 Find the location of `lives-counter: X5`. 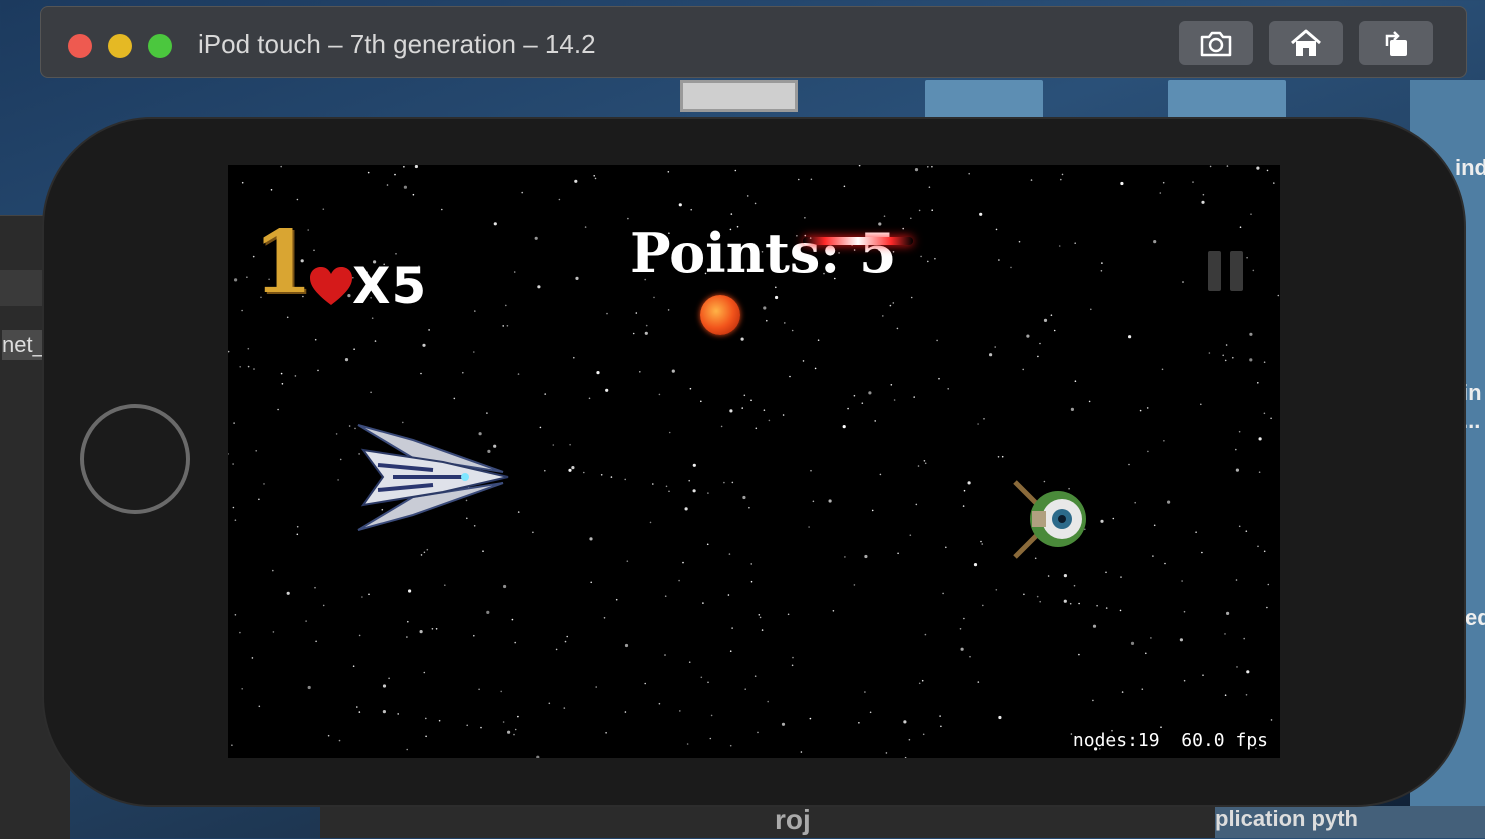

lives-counter: X5 is located at coordinates (390, 286).